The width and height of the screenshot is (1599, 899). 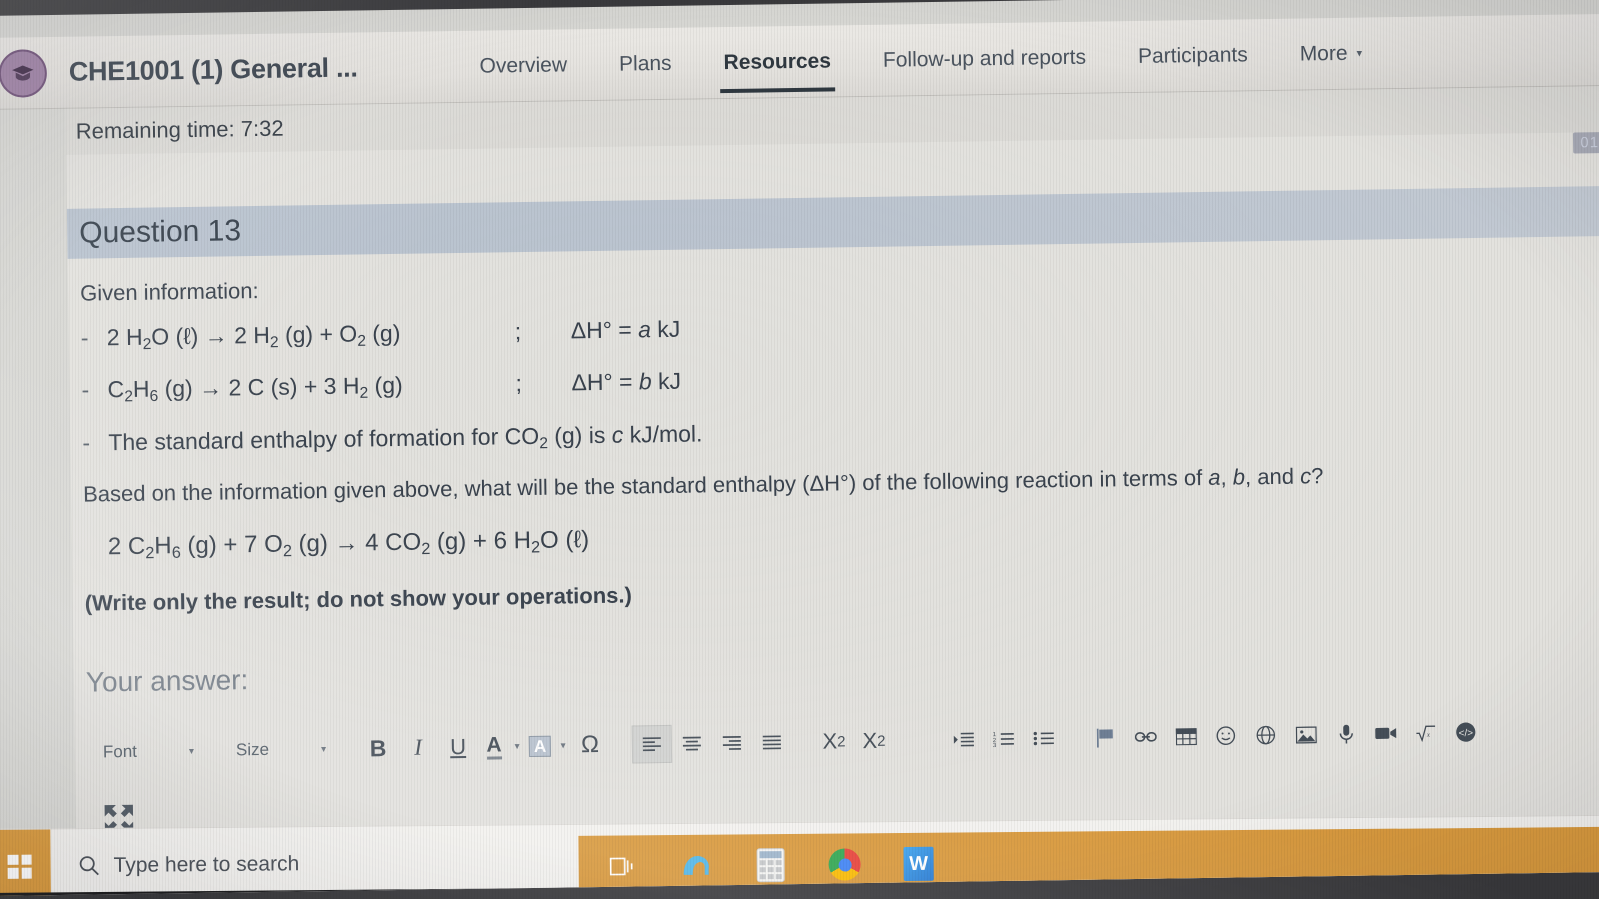 I want to click on word-app-icon: W, so click(x=918, y=864).